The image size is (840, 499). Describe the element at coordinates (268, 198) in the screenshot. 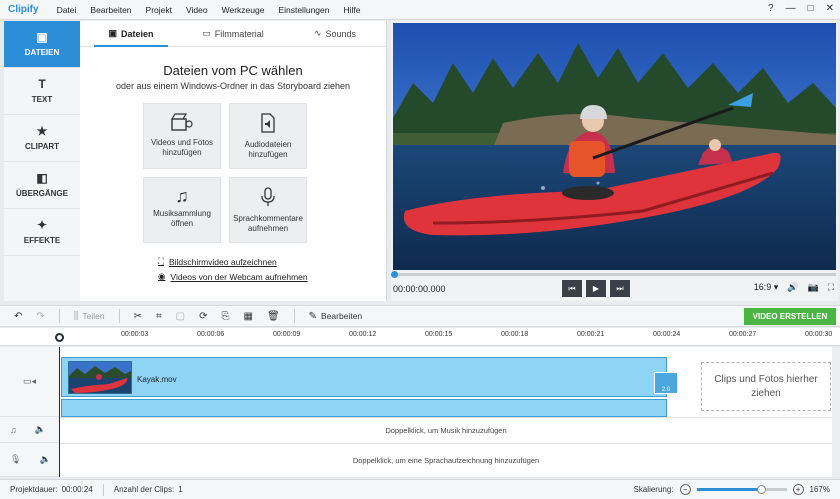

I see `microphone-icon` at that location.